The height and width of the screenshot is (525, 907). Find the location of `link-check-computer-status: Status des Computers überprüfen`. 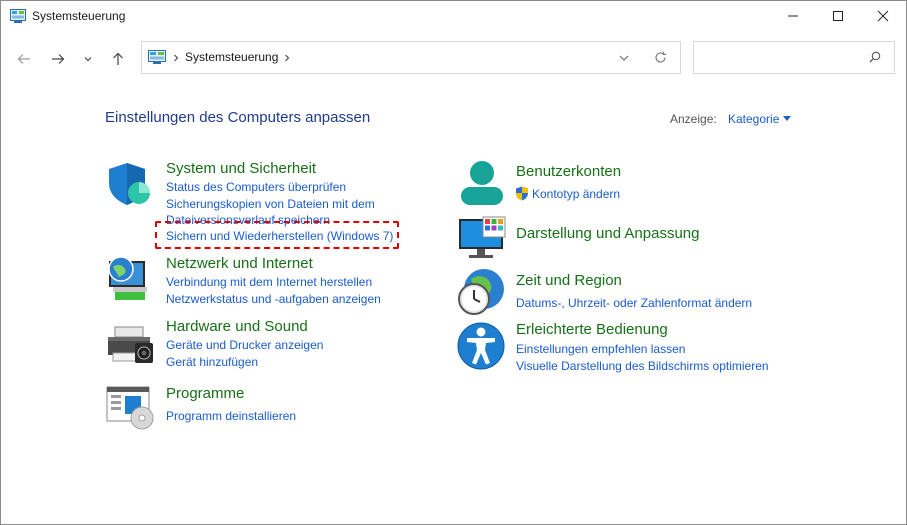

link-check-computer-status: Status des Computers überprüfen is located at coordinates (256, 187).